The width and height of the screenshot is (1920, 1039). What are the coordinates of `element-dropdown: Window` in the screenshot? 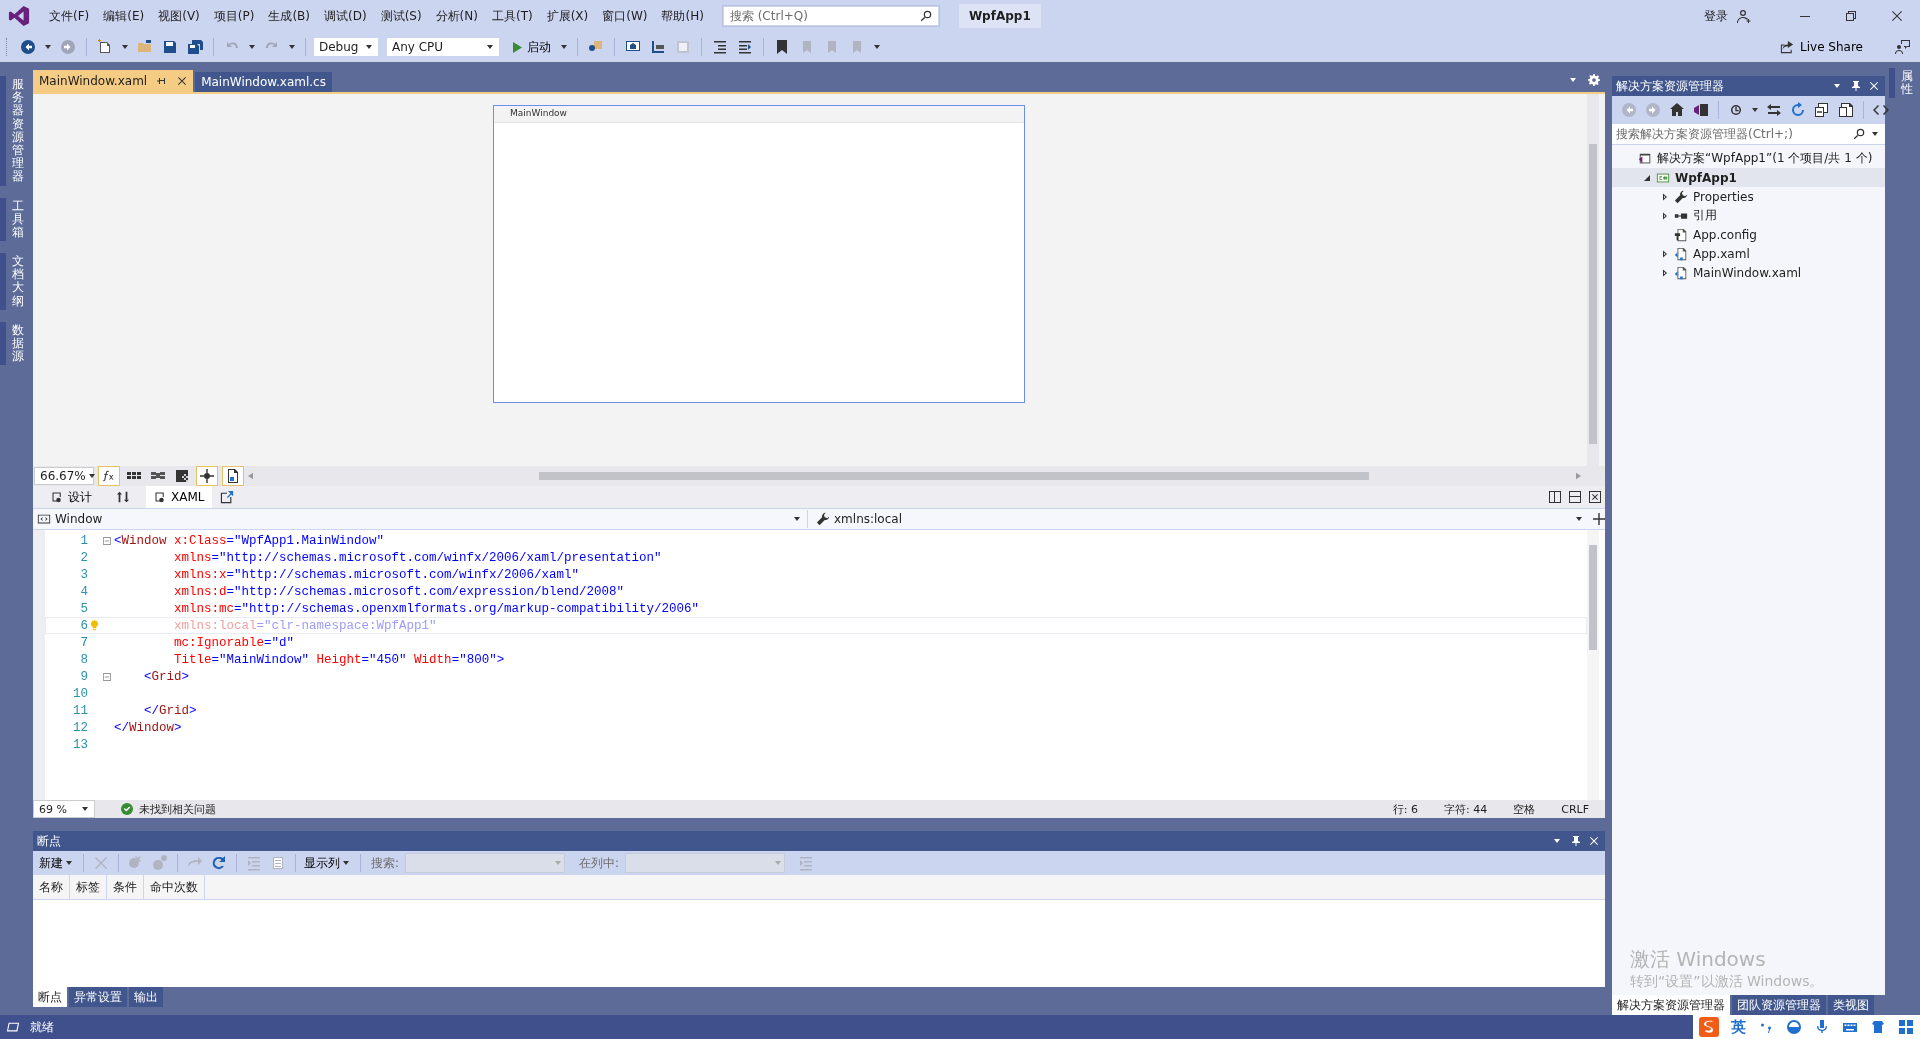 It's located at (420, 519).